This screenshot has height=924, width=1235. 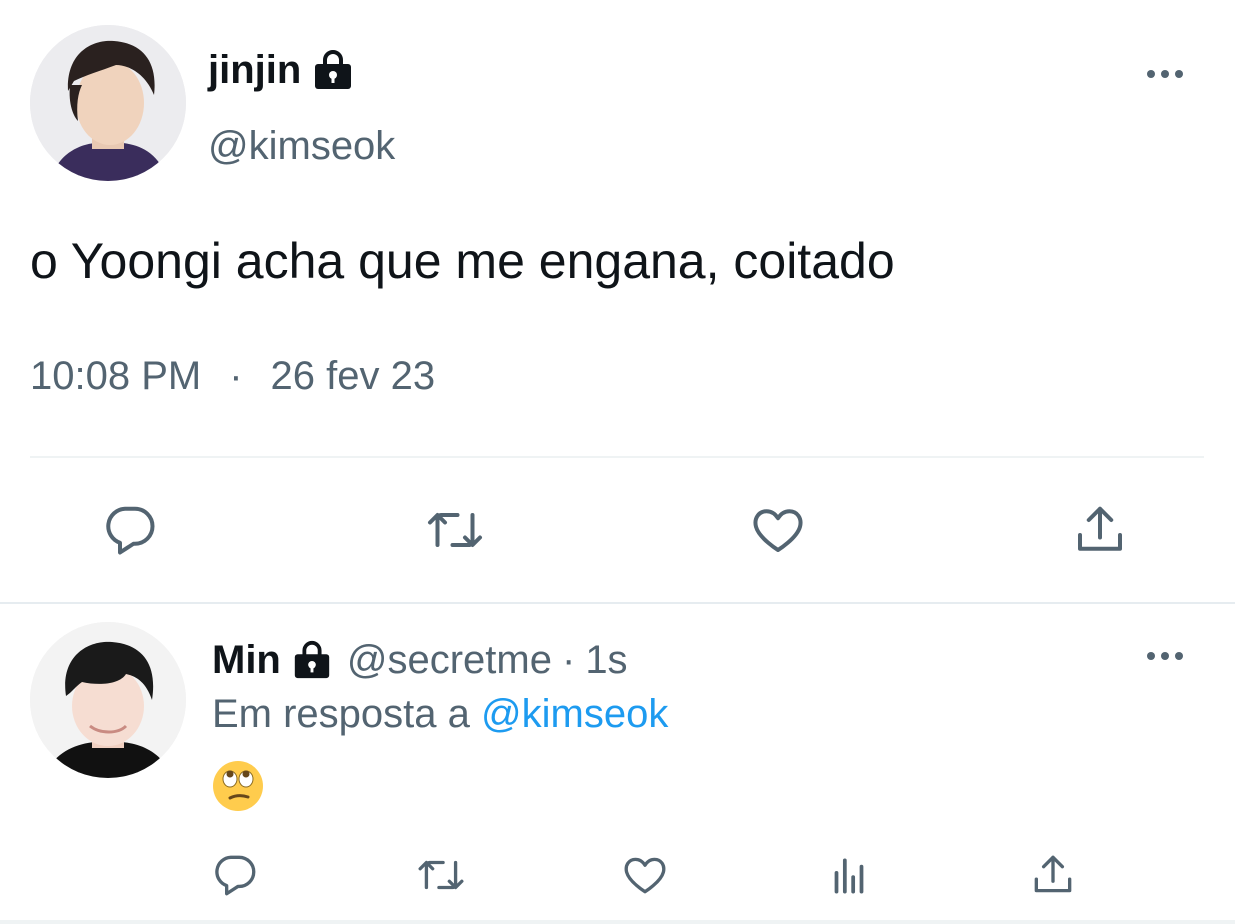 I want to click on analytics-button, so click(x=849, y=875).